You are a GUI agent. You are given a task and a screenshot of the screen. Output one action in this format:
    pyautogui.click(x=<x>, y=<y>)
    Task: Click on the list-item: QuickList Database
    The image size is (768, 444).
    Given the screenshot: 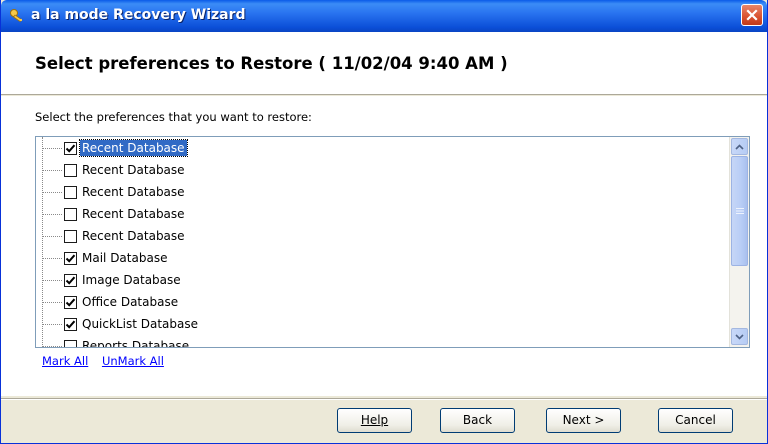 What is the action you would take?
    pyautogui.click(x=121, y=324)
    